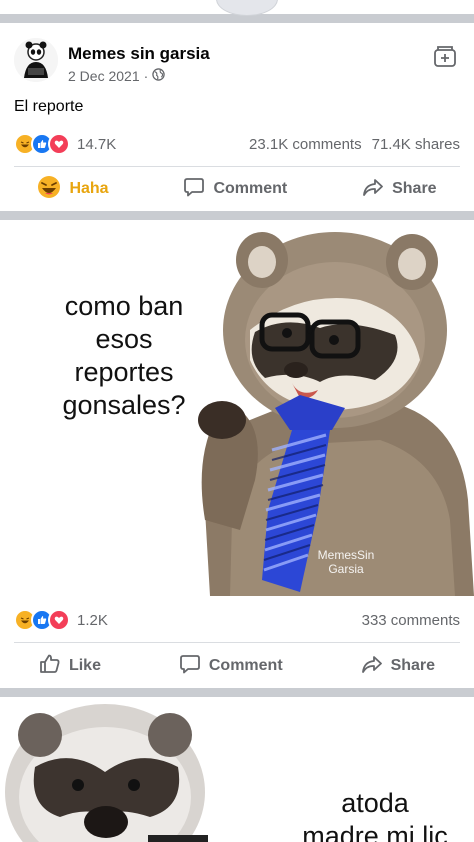 This screenshot has height=842, width=474. What do you see at coordinates (97, 144) in the screenshot?
I see `reaction-count: 14.7K` at bounding box center [97, 144].